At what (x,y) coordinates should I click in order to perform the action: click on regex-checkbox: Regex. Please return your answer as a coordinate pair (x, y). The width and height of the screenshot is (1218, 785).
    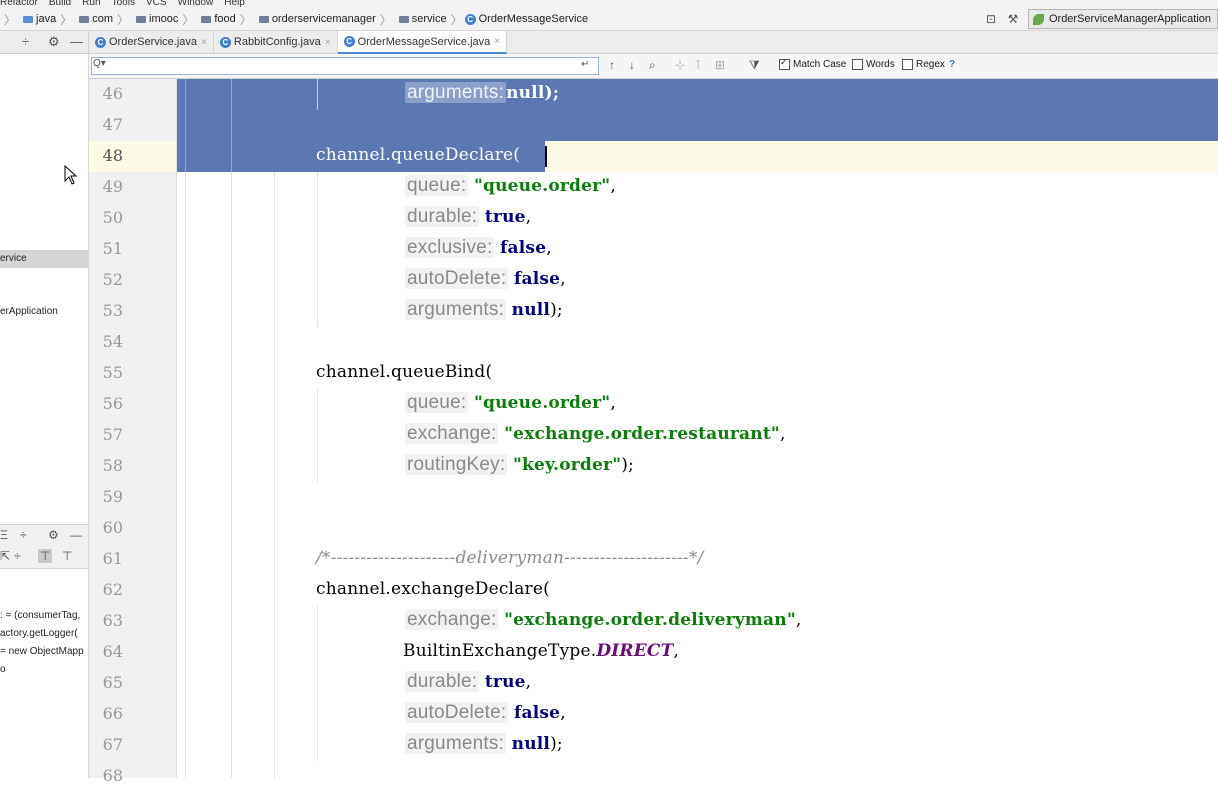
    Looking at the image, I should click on (923, 64).